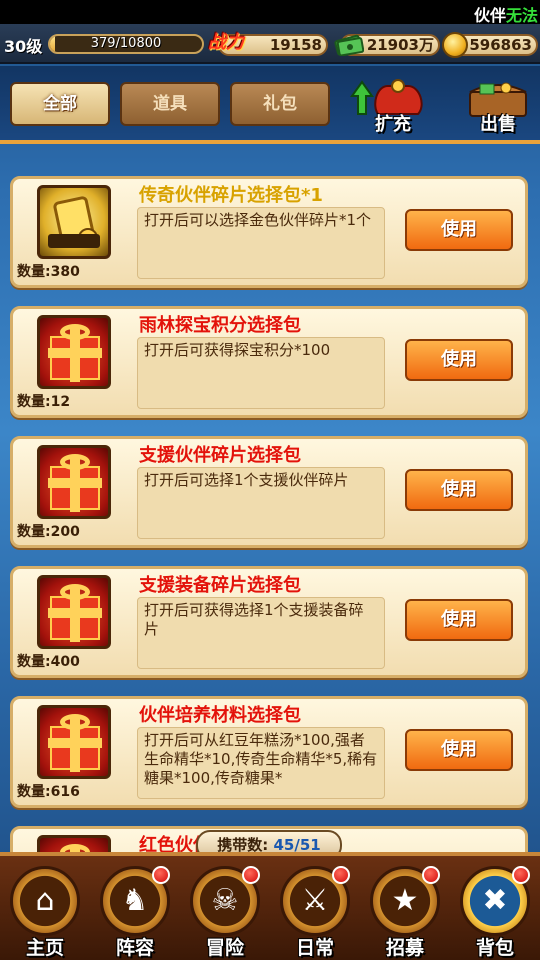 The image size is (540, 960). What do you see at coordinates (349, 45) in the screenshot?
I see `cash-stack-icon` at bounding box center [349, 45].